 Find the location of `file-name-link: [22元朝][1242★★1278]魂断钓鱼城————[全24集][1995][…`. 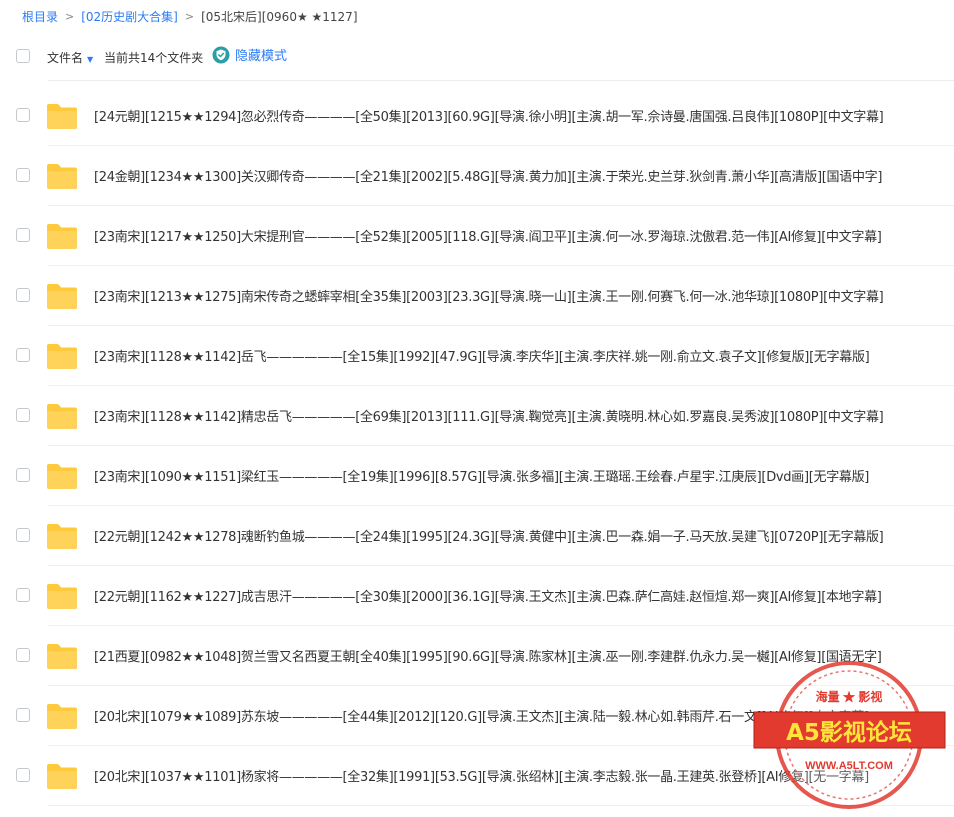

file-name-link: [22元朝][1242★★1278]魂断钓鱼城————[全24集][1995][… is located at coordinates (489, 535).